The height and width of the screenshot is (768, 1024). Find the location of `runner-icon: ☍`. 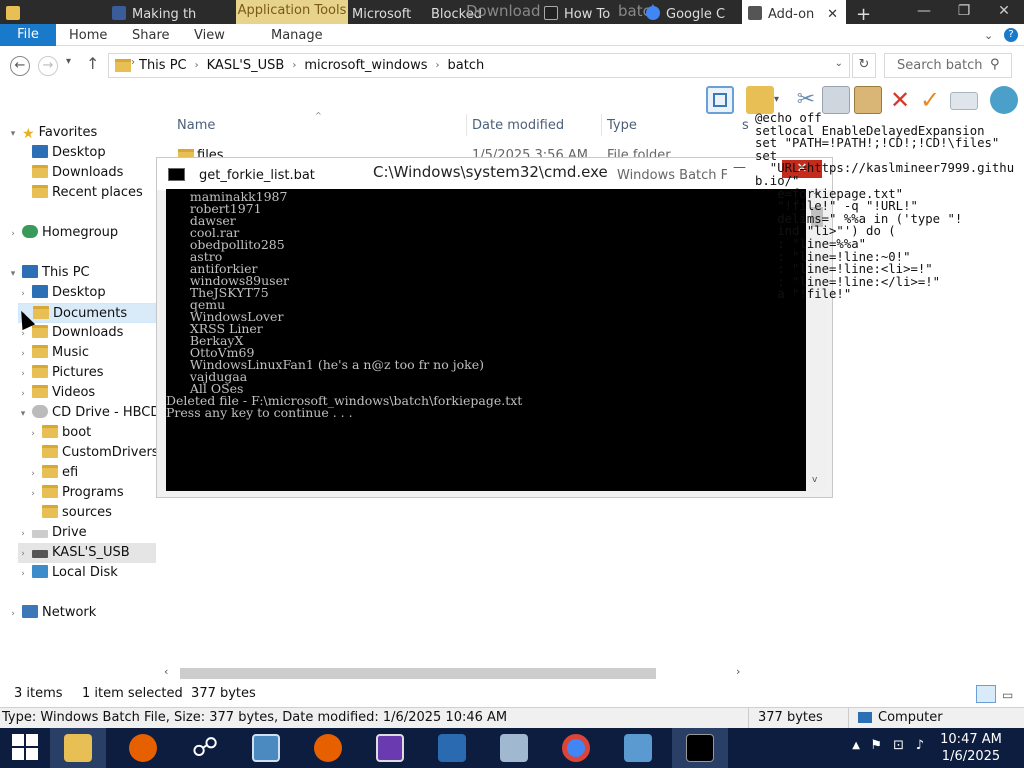

runner-icon: ☍ is located at coordinates (205, 748).